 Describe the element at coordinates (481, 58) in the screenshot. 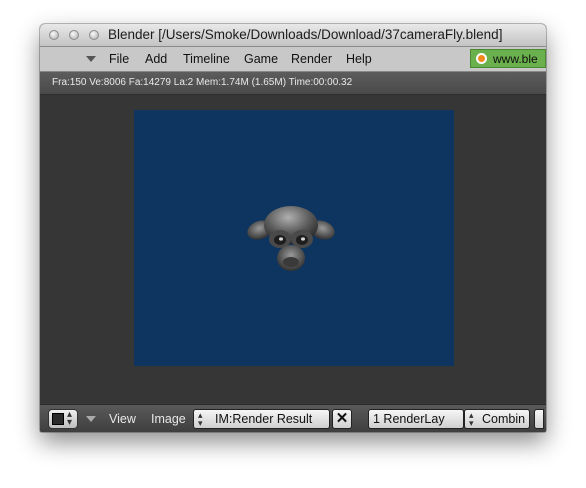

I see `blender-logo-icon` at that location.